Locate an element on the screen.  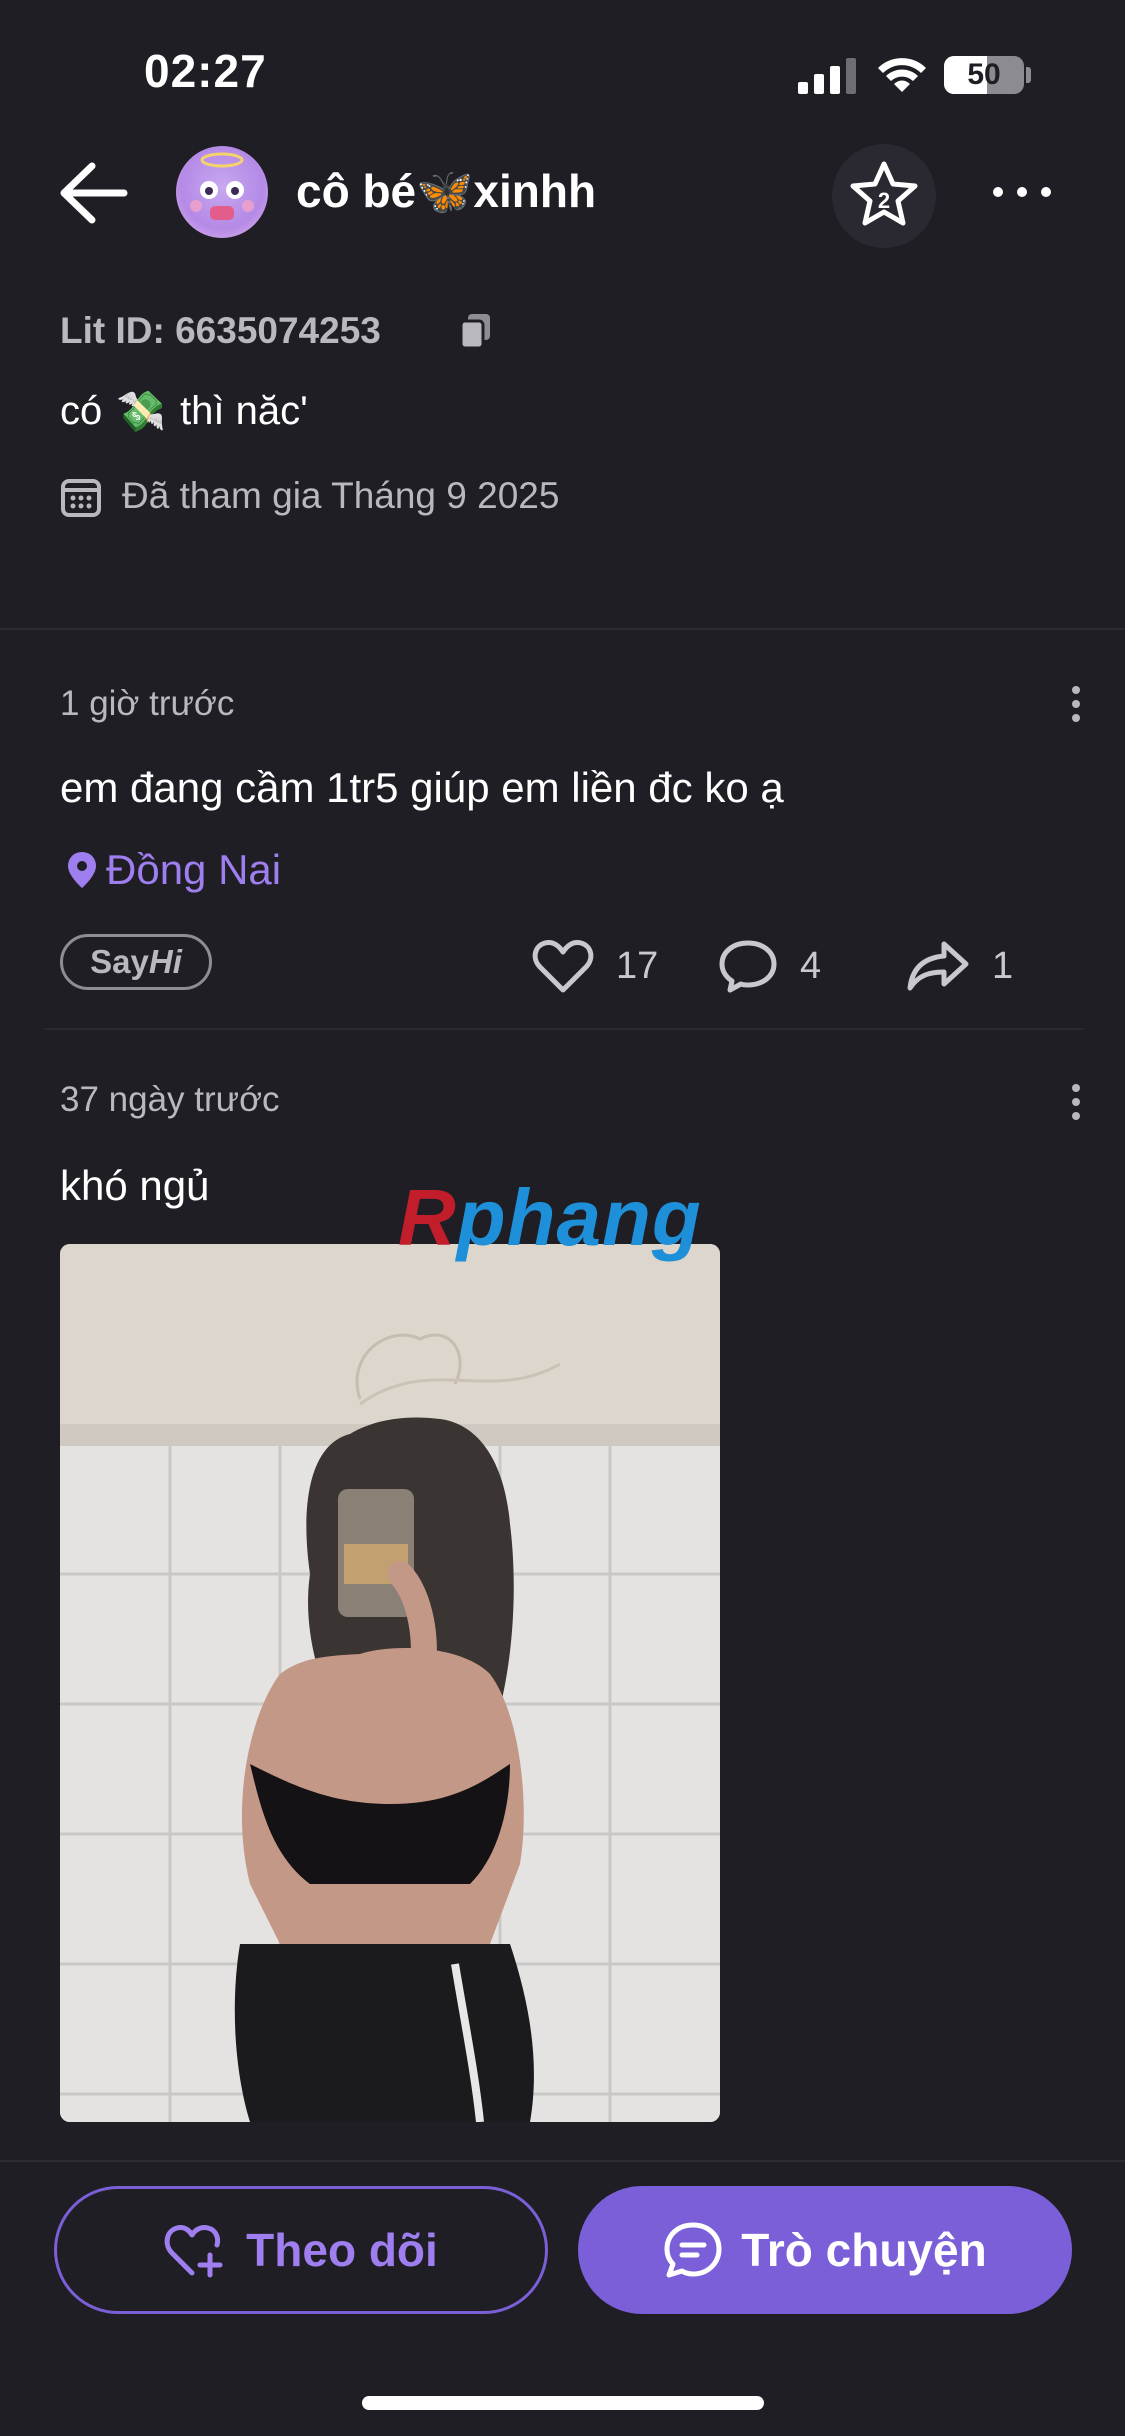
more-options-icon is located at coordinates (1022, 192).